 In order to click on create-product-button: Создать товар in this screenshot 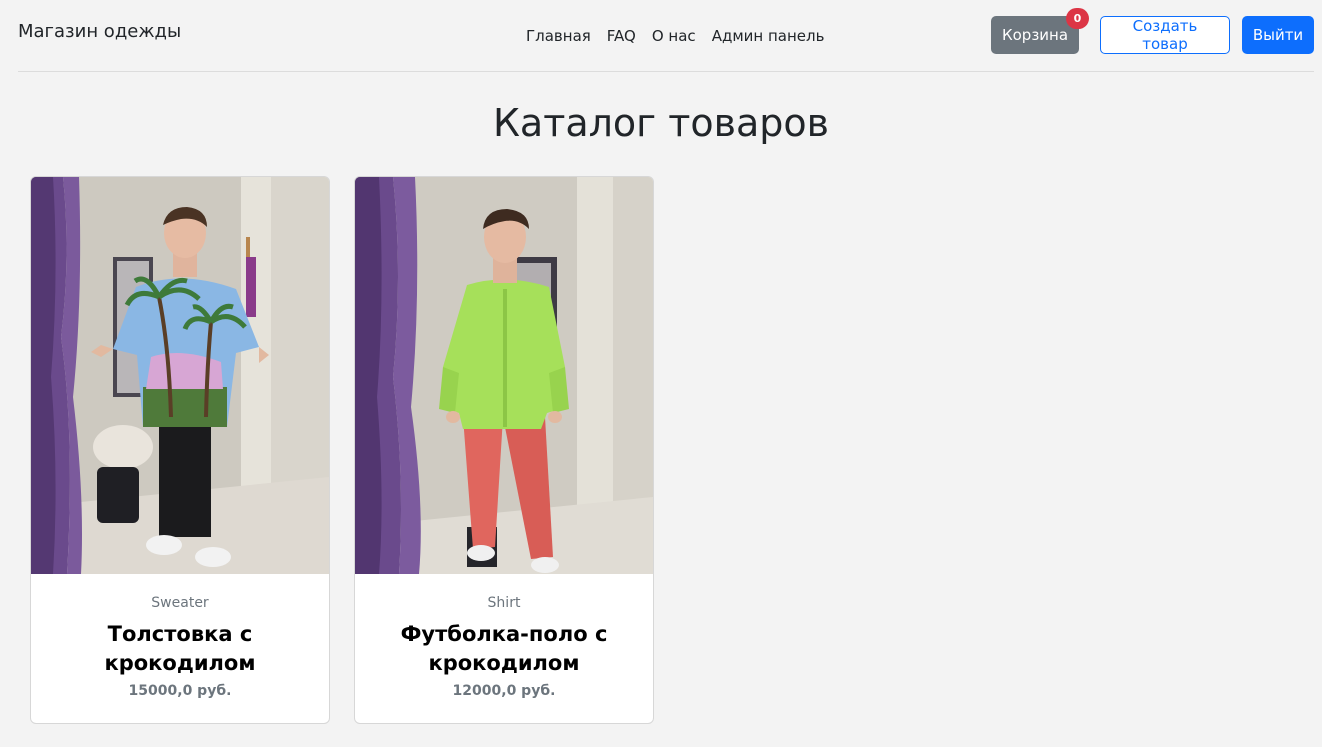, I will do `click(1165, 35)`.